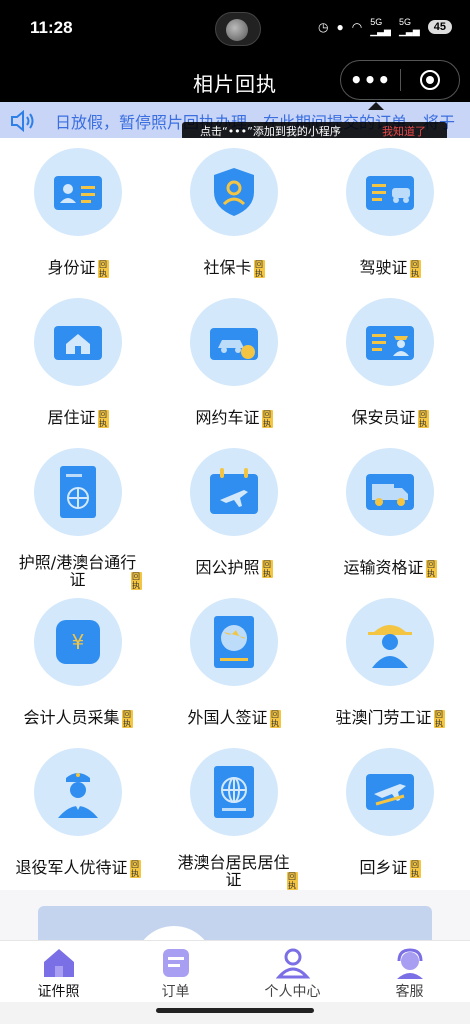 The image size is (470, 1024). I want to click on passport-icon, so click(78, 492).